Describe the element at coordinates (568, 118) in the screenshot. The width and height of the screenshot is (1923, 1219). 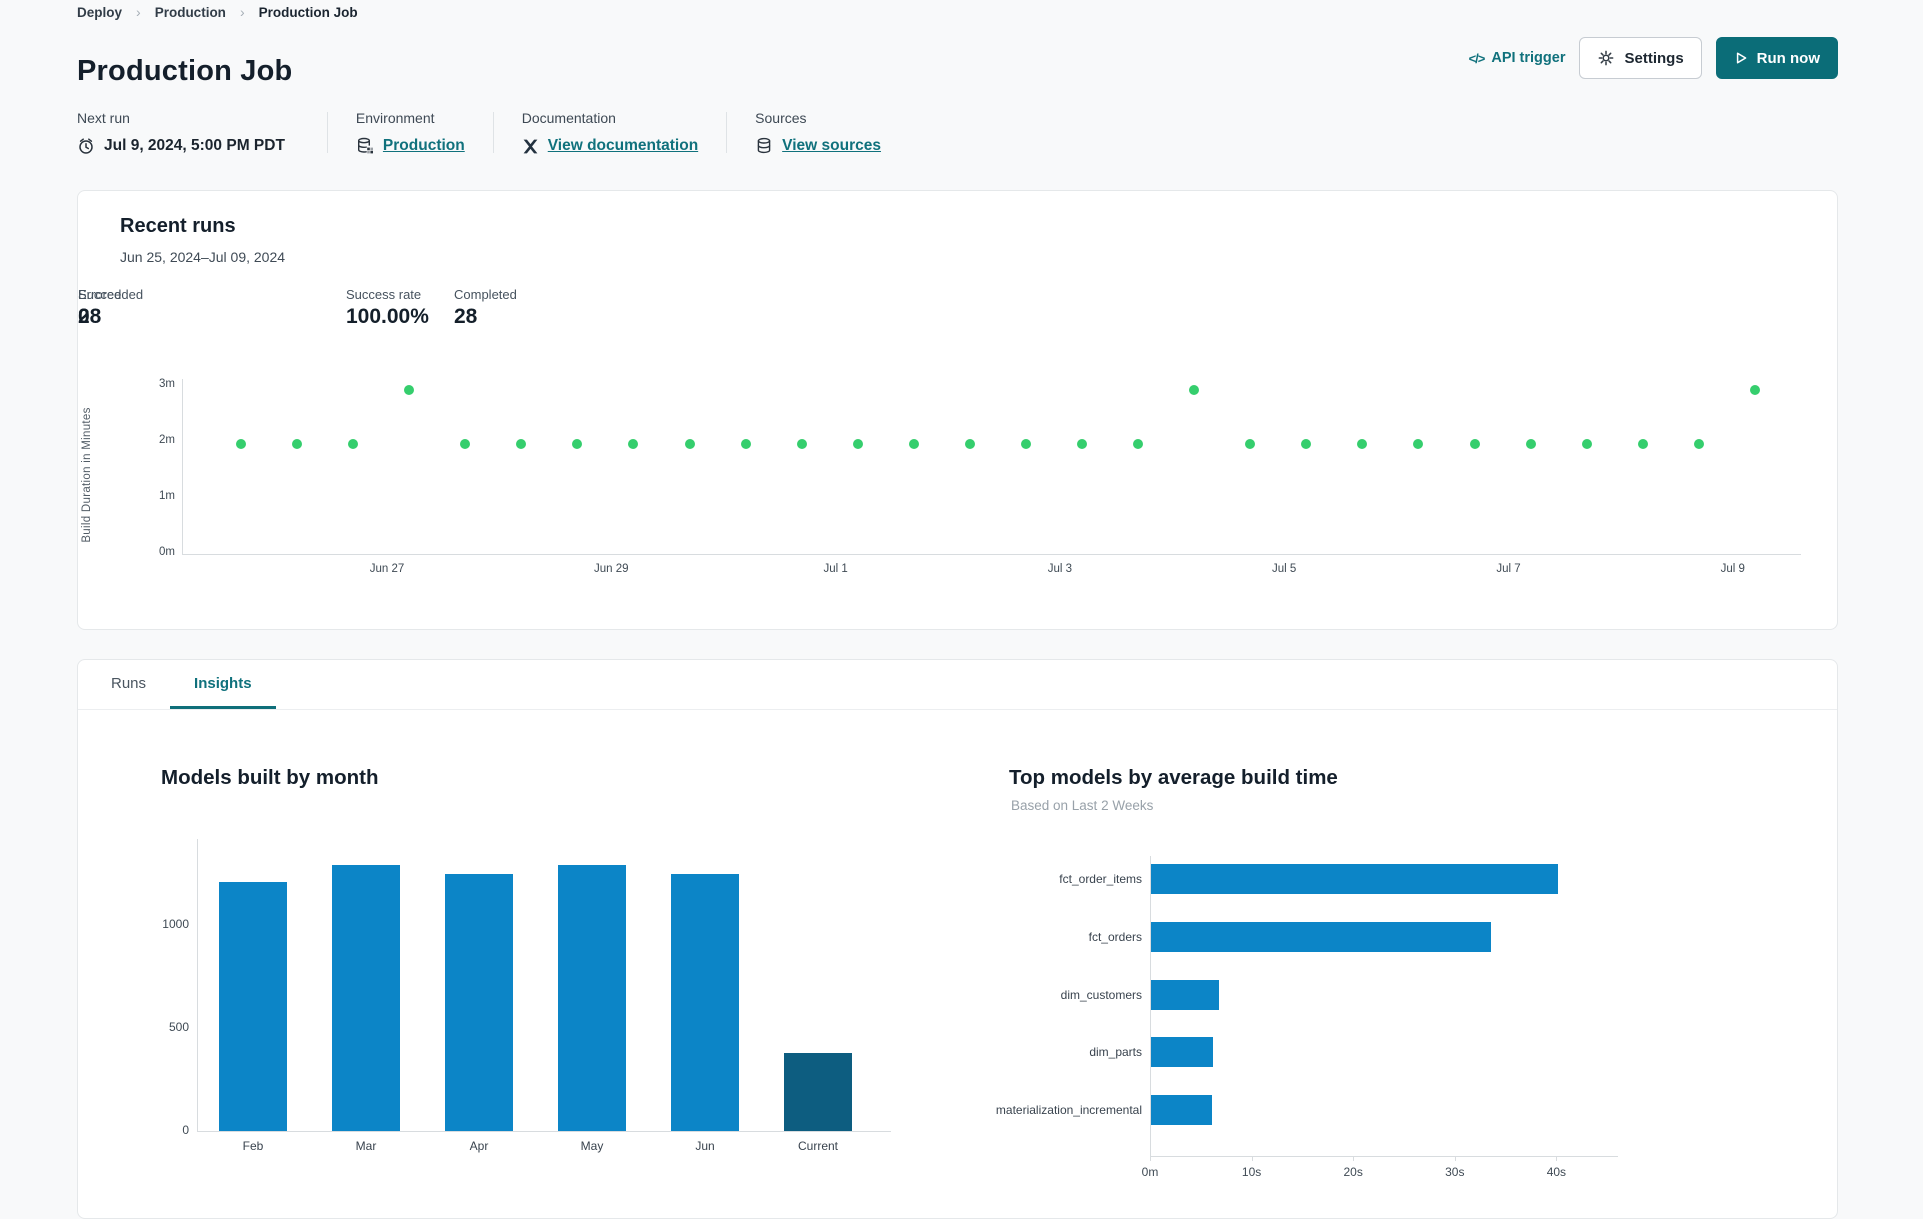
I see `documentation-label: Documentation` at that location.